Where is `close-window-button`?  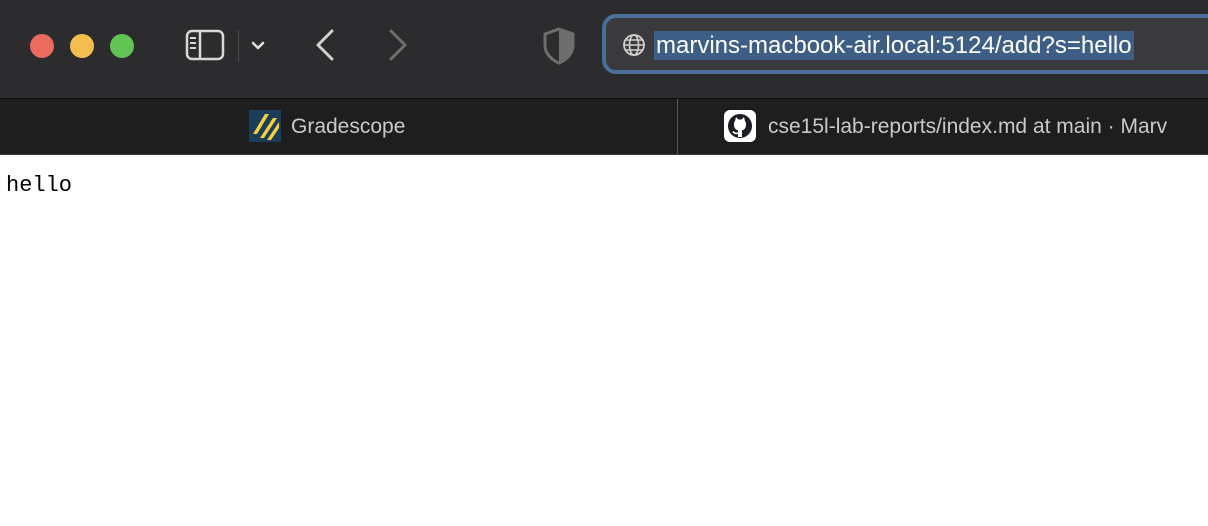 close-window-button is located at coordinates (42, 46).